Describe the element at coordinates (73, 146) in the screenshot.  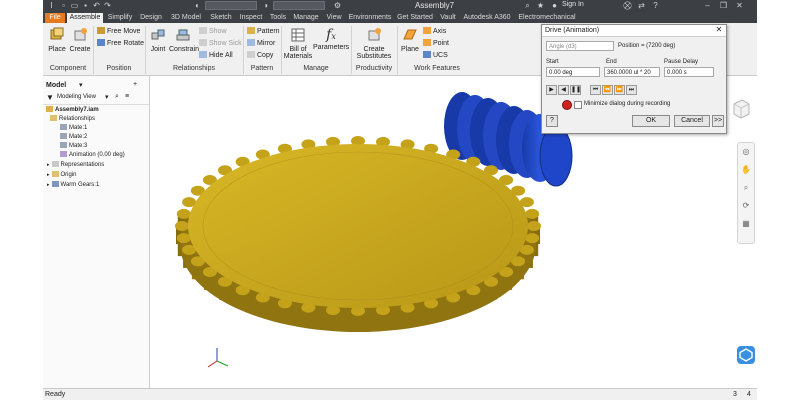
I see `tree-item-mate-3: Mate:3` at that location.